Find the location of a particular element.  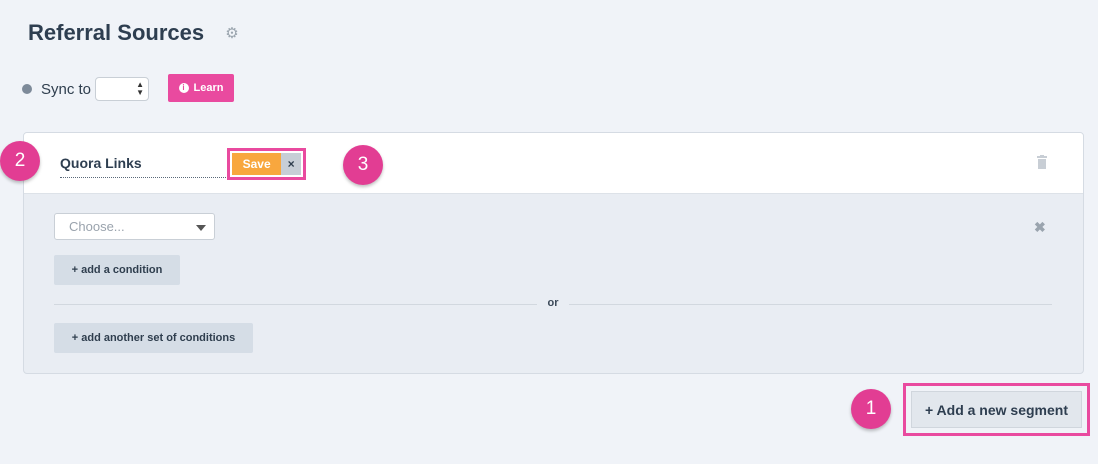

or-label: or is located at coordinates (553, 303).